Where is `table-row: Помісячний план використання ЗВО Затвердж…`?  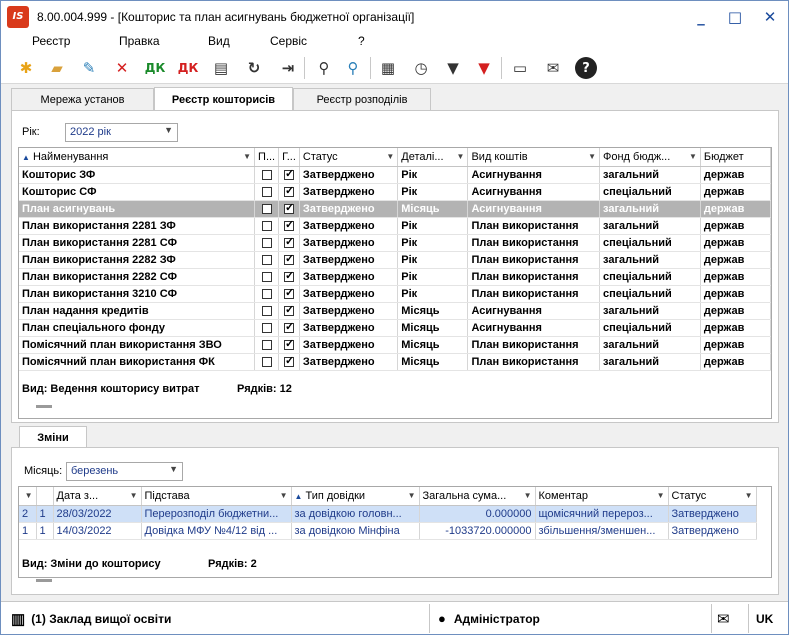 table-row: Помісячний план використання ЗВО Затвердж… is located at coordinates (395, 345).